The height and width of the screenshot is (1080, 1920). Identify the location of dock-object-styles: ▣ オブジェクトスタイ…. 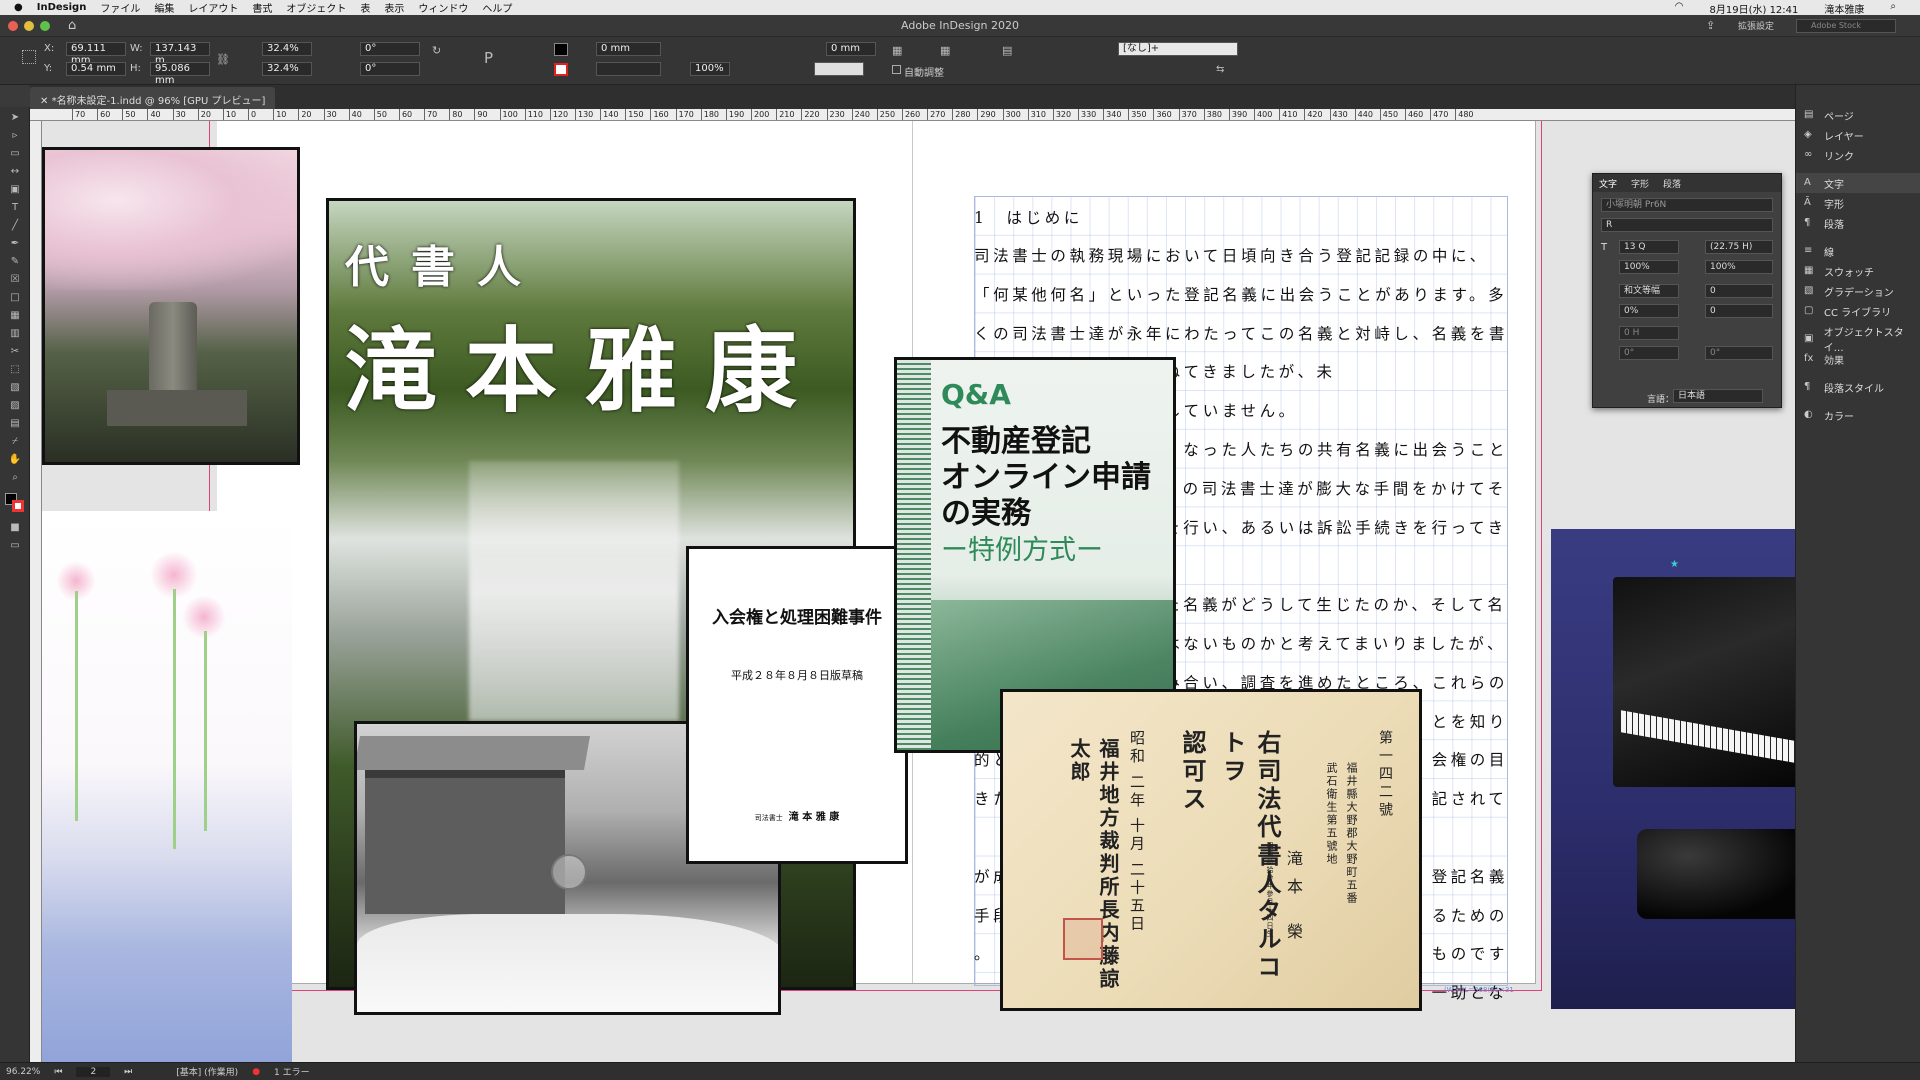
(1858, 341).